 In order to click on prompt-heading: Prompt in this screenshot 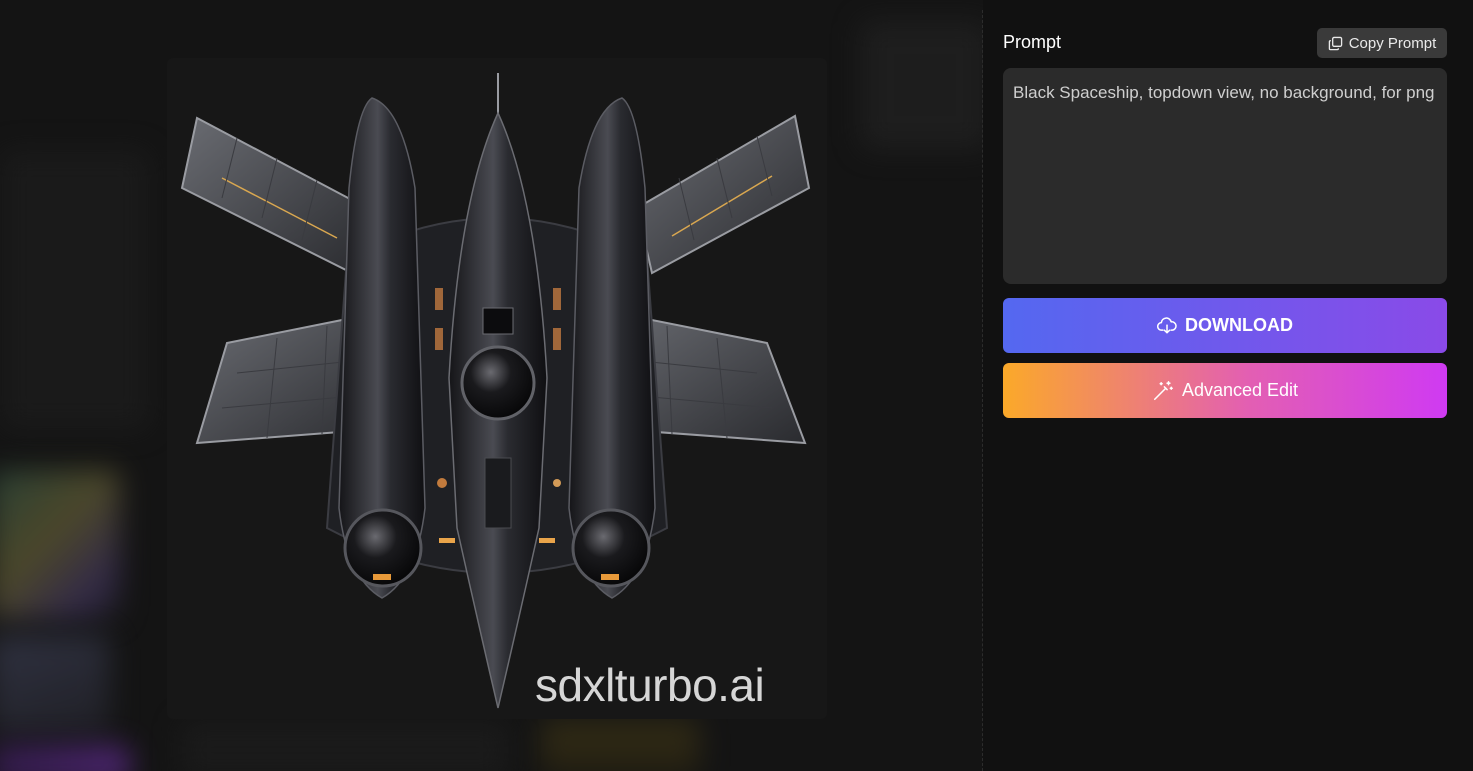, I will do `click(1032, 42)`.